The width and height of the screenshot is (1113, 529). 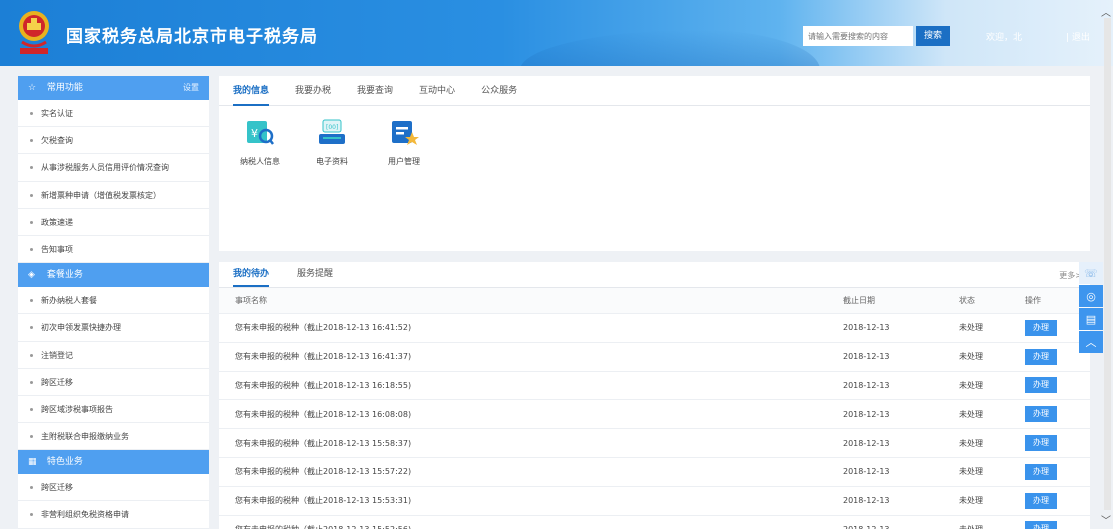 What do you see at coordinates (260, 142) in the screenshot?
I see `app-taxpayer-info: ¥ 纳税人信息` at bounding box center [260, 142].